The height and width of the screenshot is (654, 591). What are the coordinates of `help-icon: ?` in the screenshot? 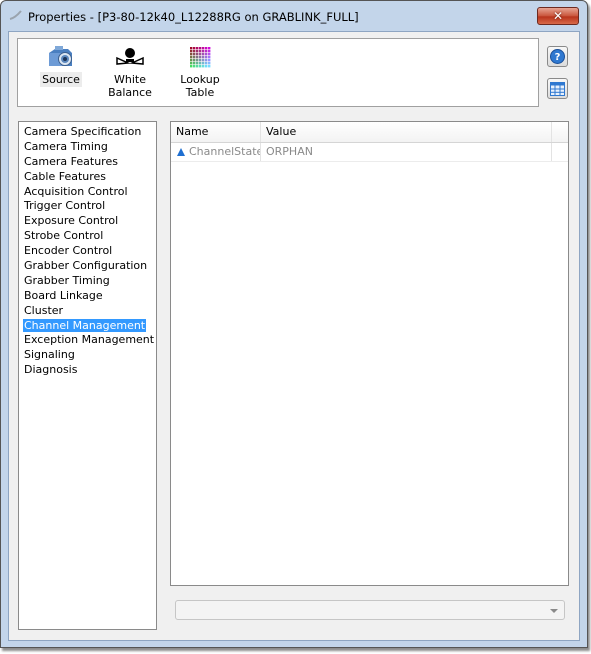 It's located at (557, 56).